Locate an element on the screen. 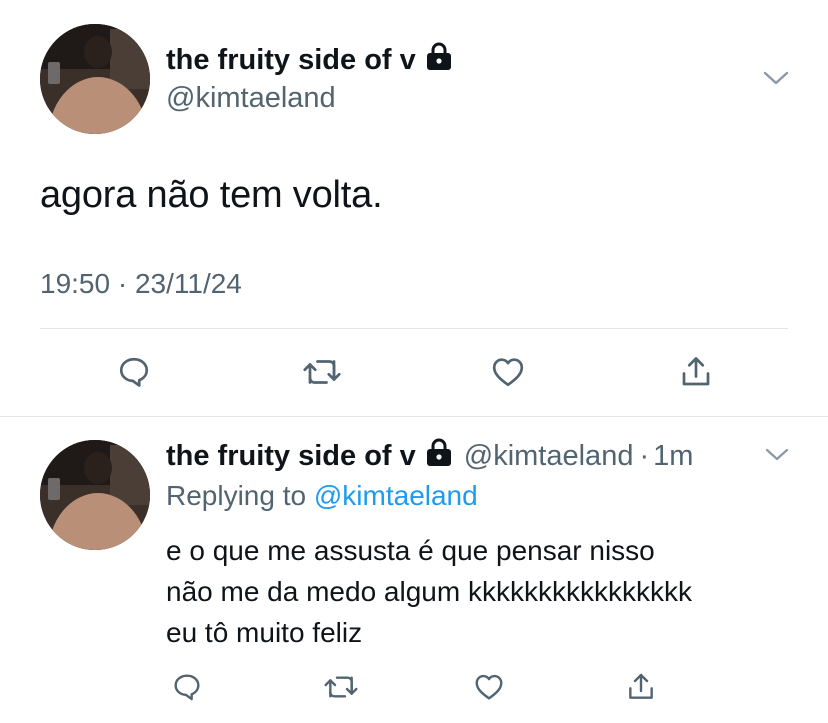  display-name: the fruity side of v is located at coordinates (310, 60).